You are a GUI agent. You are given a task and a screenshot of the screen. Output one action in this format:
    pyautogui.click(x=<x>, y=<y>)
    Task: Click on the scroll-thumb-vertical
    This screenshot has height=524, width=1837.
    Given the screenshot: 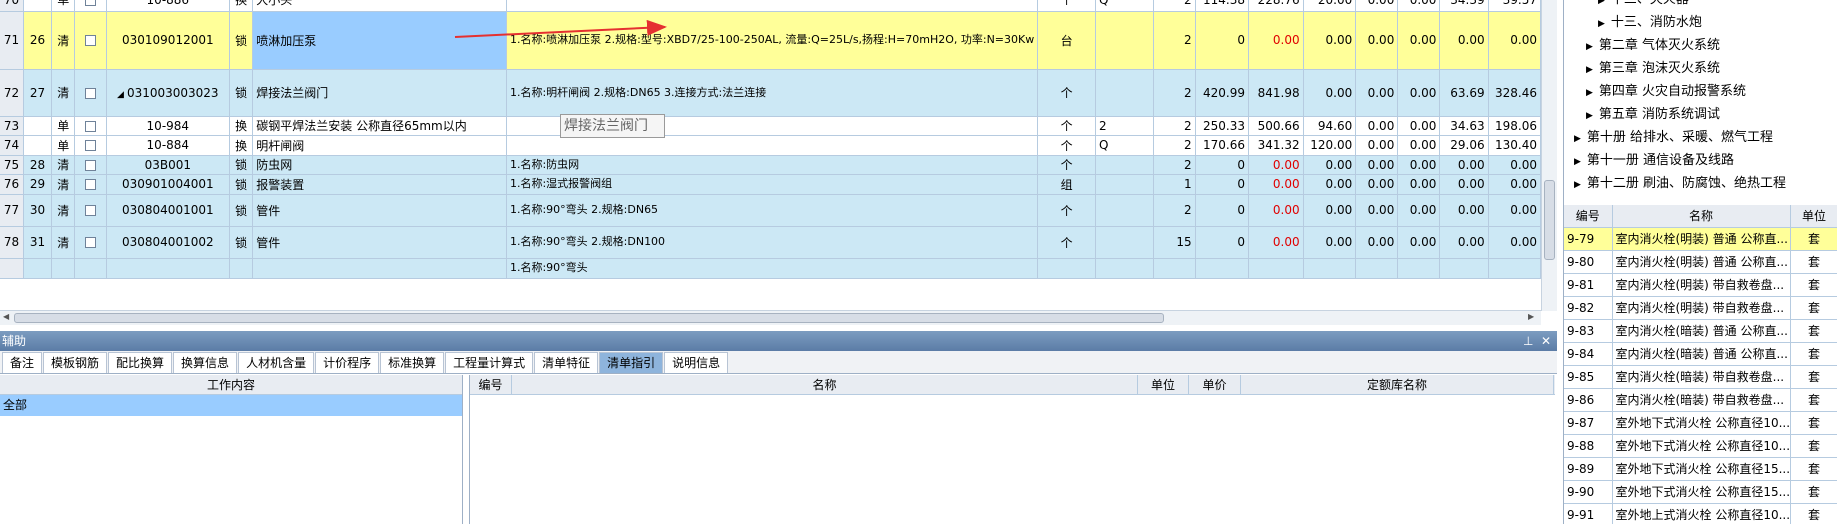 What is the action you would take?
    pyautogui.click(x=1549, y=220)
    